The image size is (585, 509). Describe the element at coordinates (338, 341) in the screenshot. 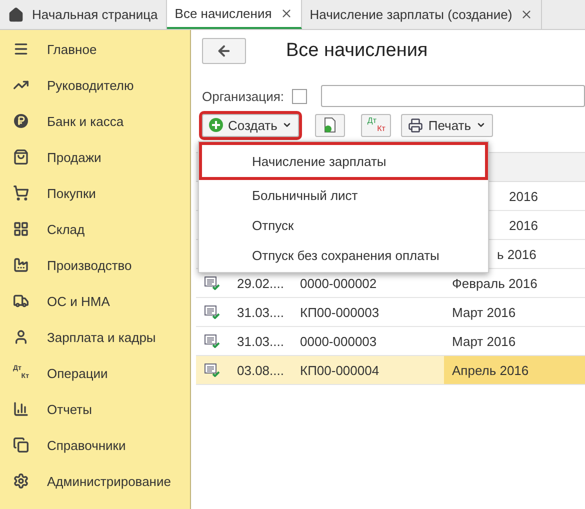

I see `number-cell-text: 0000-000003` at that location.